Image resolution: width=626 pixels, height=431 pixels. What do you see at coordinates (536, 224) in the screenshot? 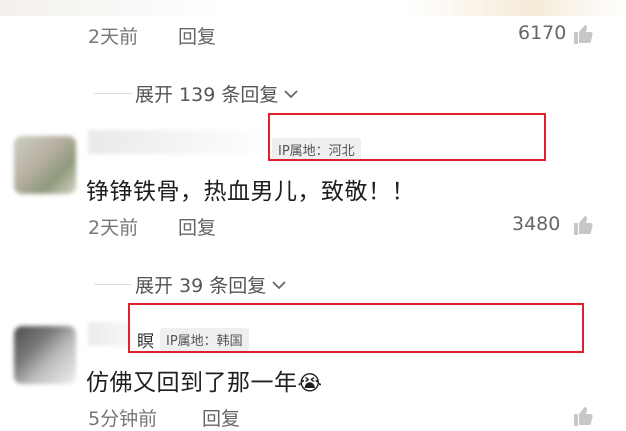
I see `comment-2-like-count: 3480` at bounding box center [536, 224].